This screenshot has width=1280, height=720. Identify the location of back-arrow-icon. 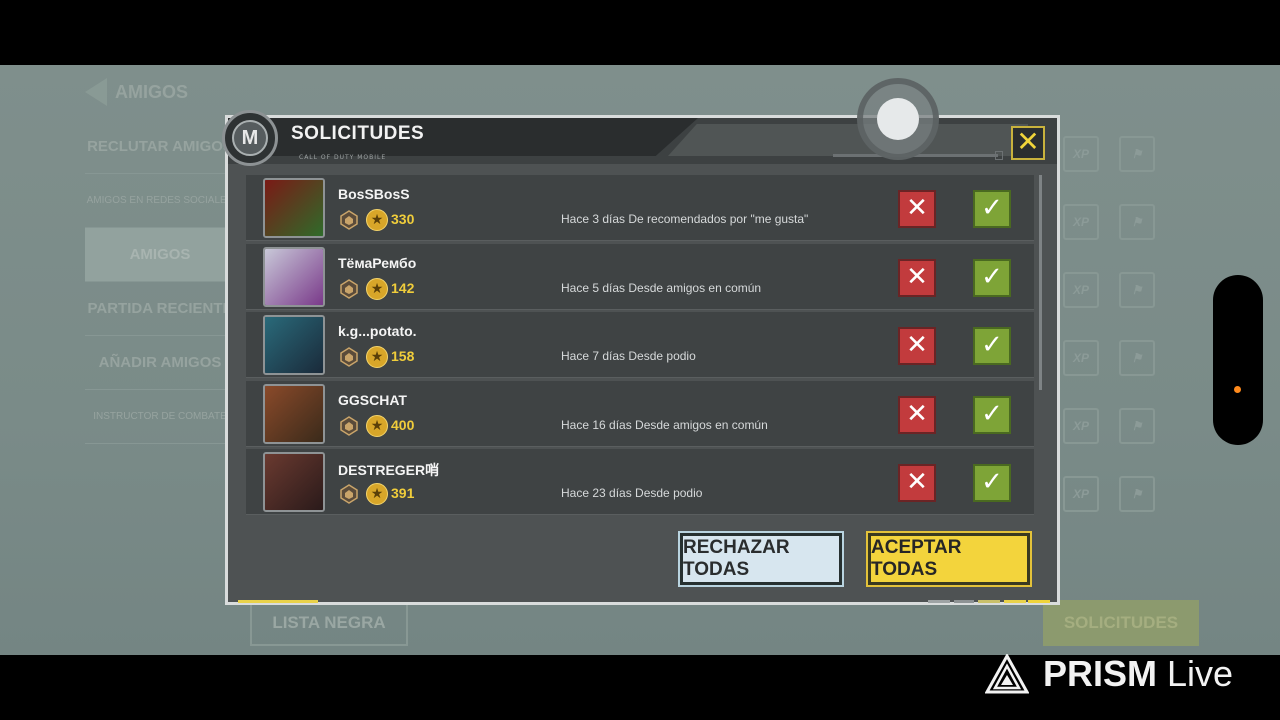
(96, 92).